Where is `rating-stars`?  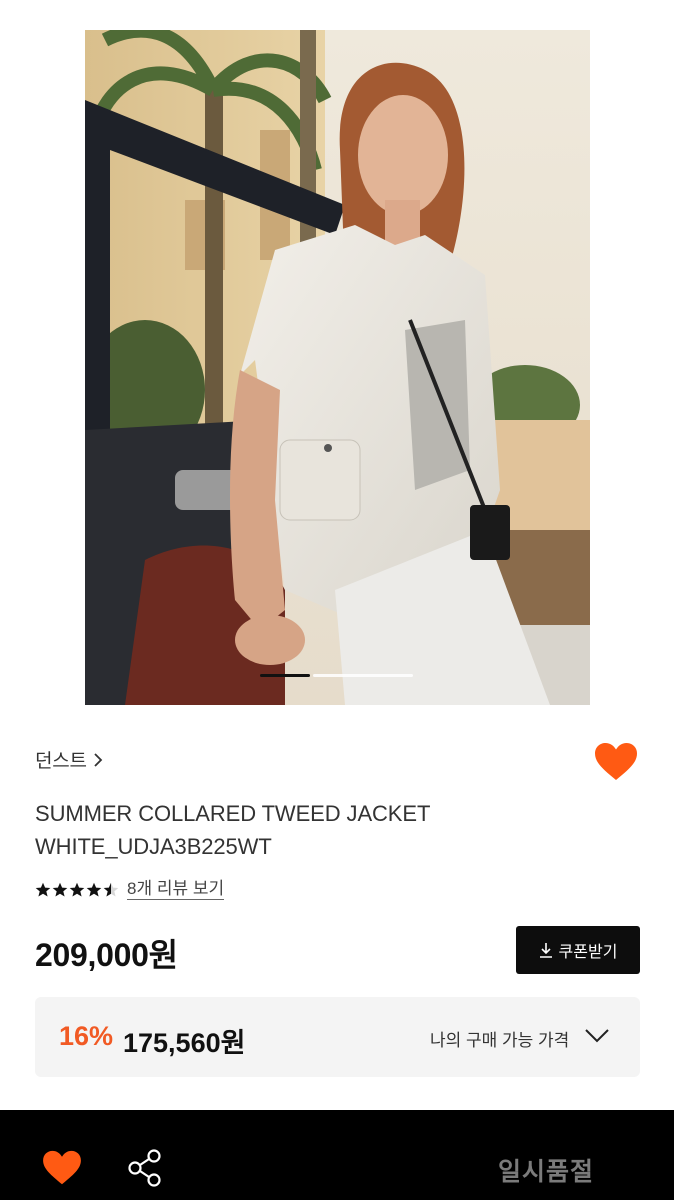
rating-stars is located at coordinates (77, 890).